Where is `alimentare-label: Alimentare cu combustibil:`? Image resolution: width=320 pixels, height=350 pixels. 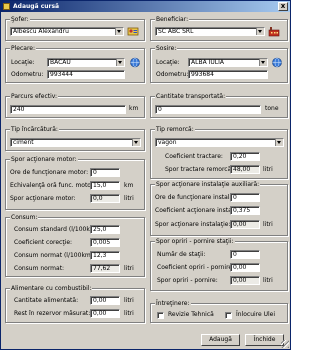 alimentare-label: Alimentare cu combustibil: is located at coordinates (51, 288).